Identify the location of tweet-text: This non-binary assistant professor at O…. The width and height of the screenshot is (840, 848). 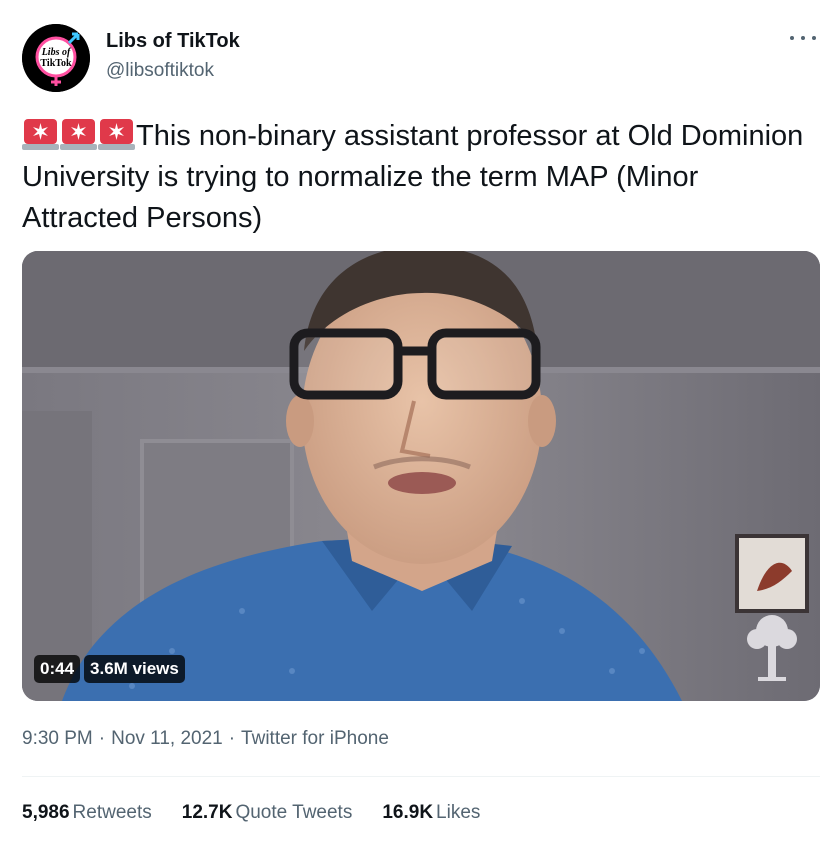
(417, 177).